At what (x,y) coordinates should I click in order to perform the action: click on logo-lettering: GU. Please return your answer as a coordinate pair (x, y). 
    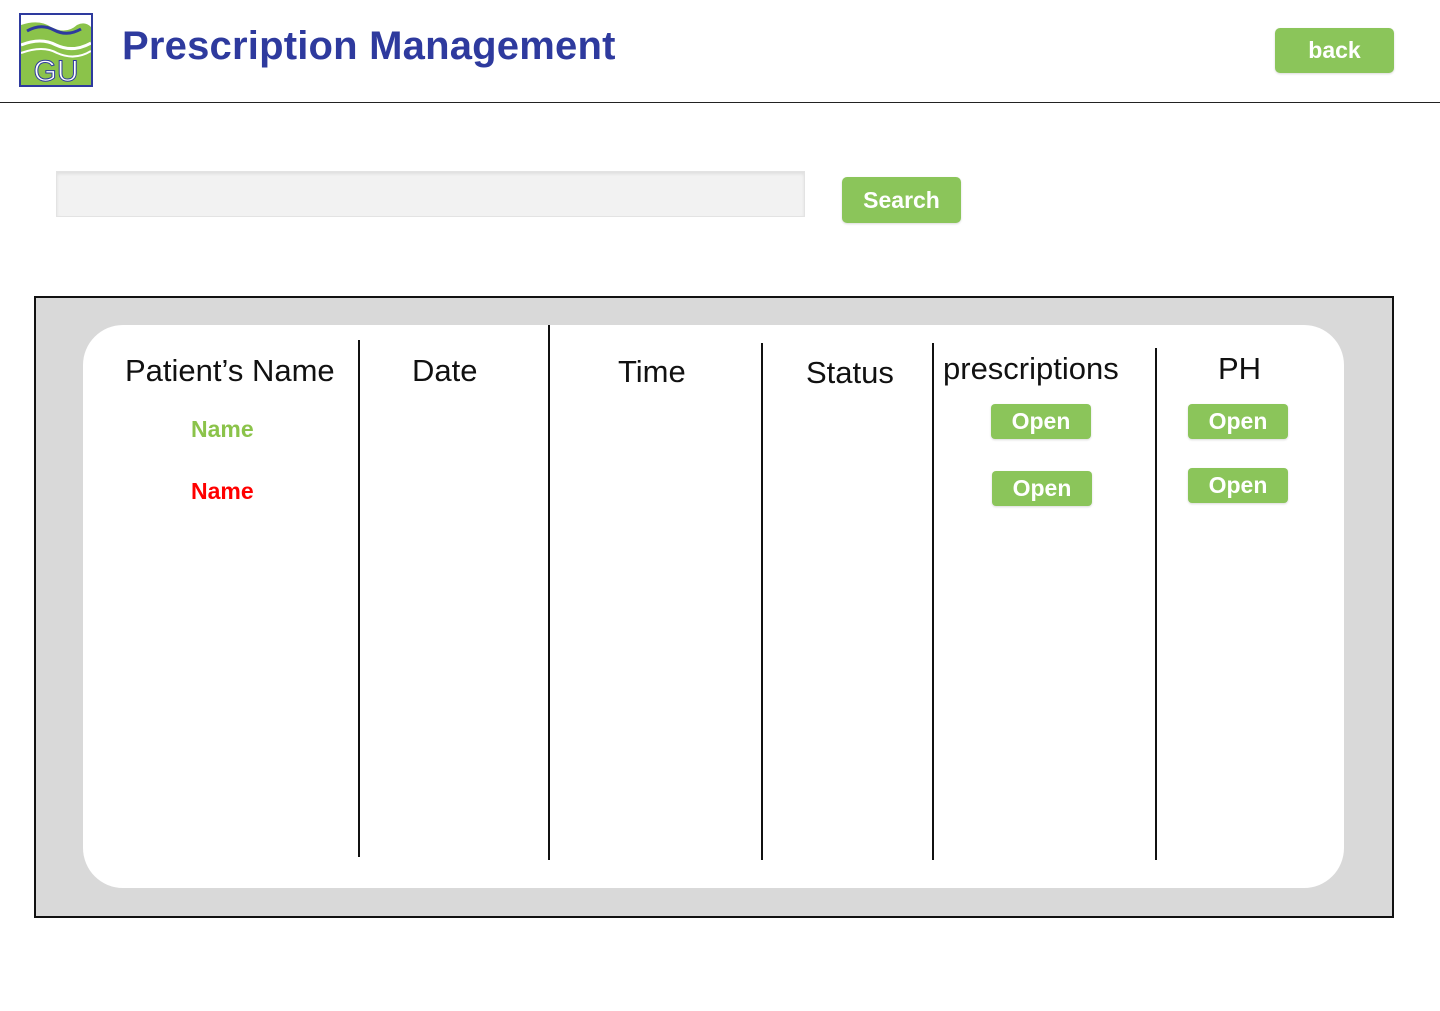
    Looking at the image, I should click on (56, 70).